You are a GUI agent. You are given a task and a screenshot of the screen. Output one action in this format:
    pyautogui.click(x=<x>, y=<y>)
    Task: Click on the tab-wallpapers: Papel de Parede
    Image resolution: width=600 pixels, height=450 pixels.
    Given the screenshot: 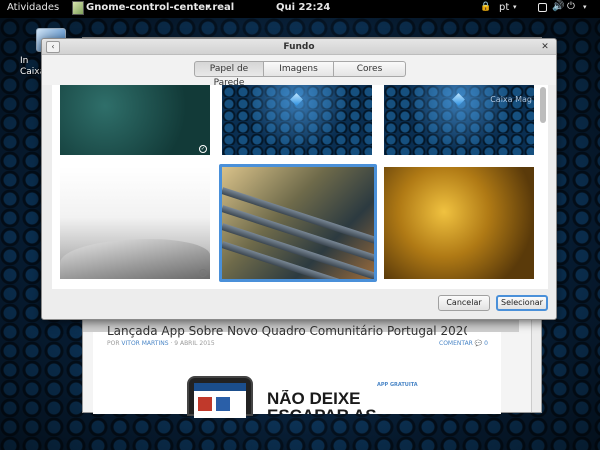 What is the action you would take?
    pyautogui.click(x=229, y=74)
    